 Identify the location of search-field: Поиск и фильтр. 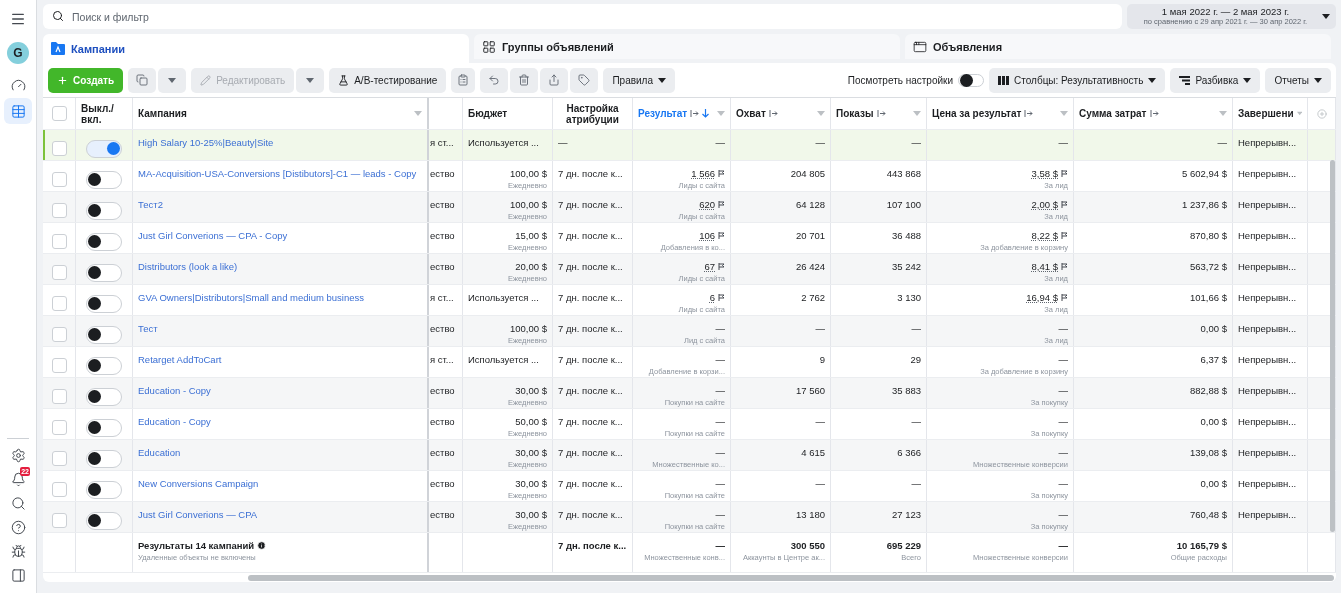
(582, 16).